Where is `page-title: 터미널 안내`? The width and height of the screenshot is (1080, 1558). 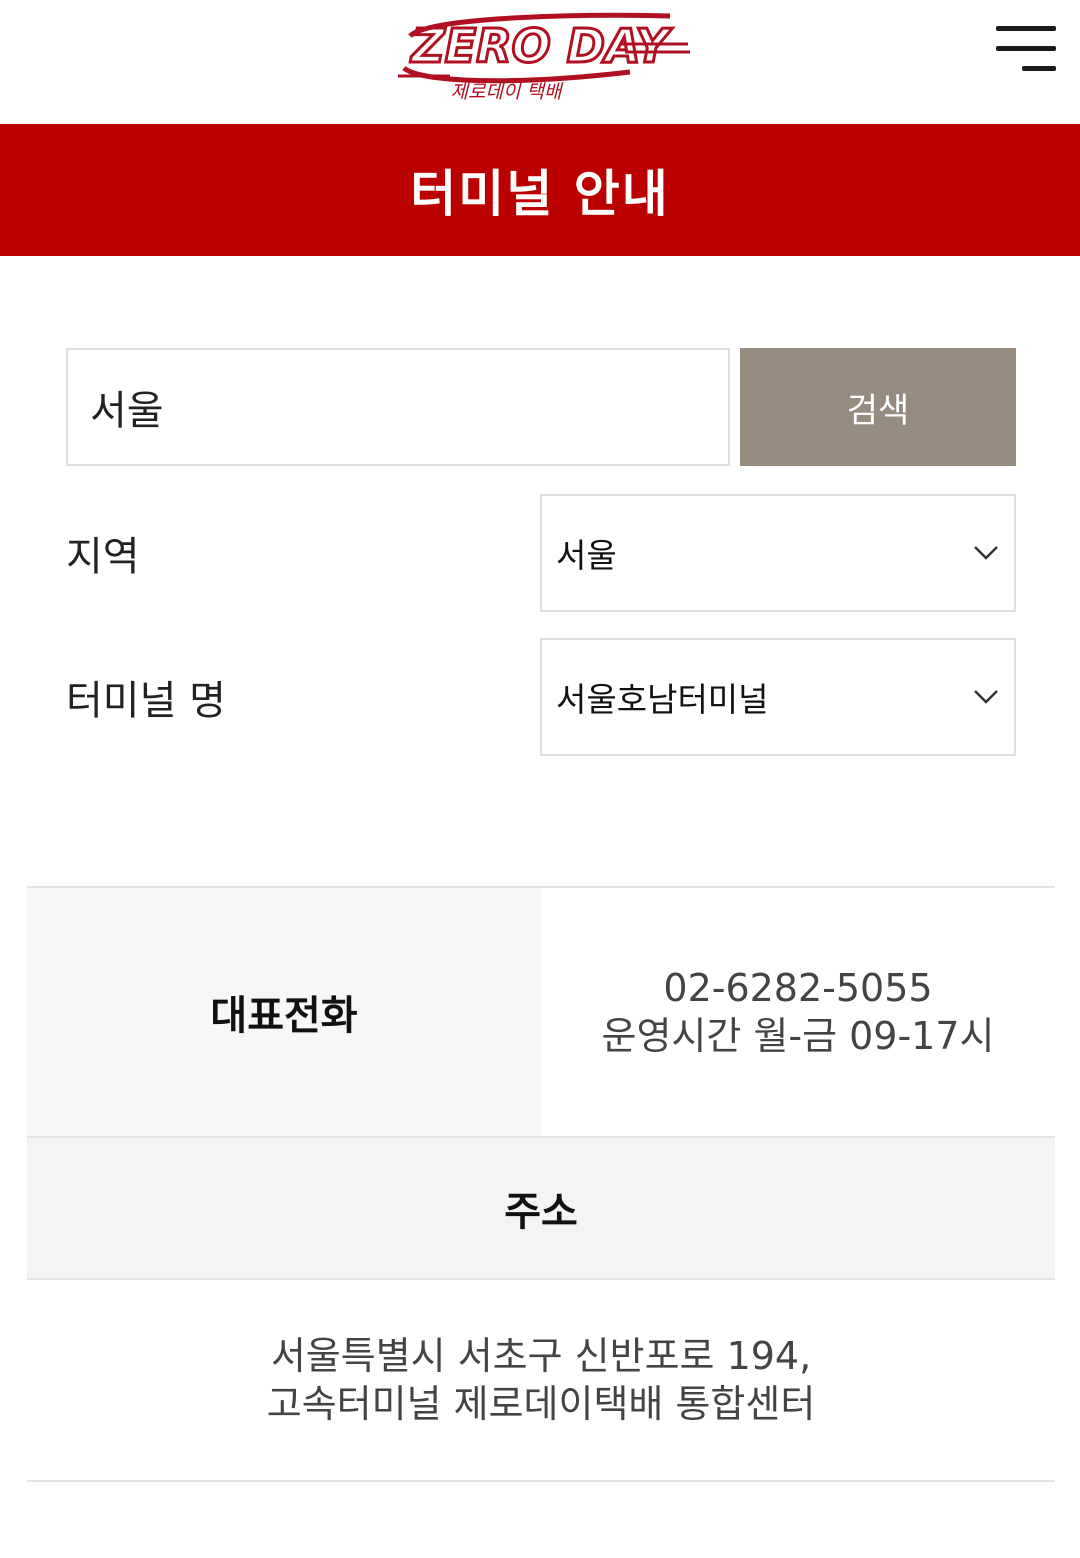
page-title: 터미널 안내 is located at coordinates (540, 194).